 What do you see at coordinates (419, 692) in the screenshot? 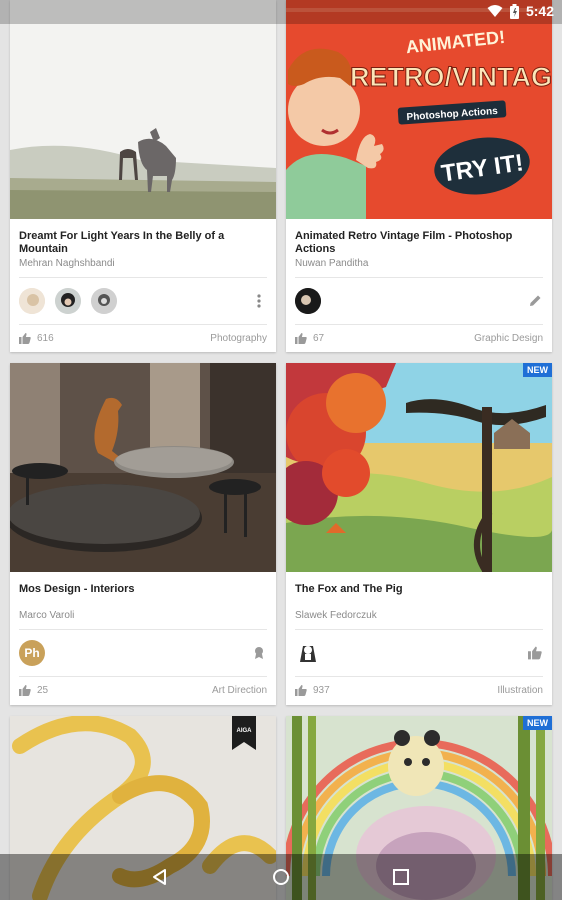
I see `card-footer: 937 Illustration` at bounding box center [419, 692].